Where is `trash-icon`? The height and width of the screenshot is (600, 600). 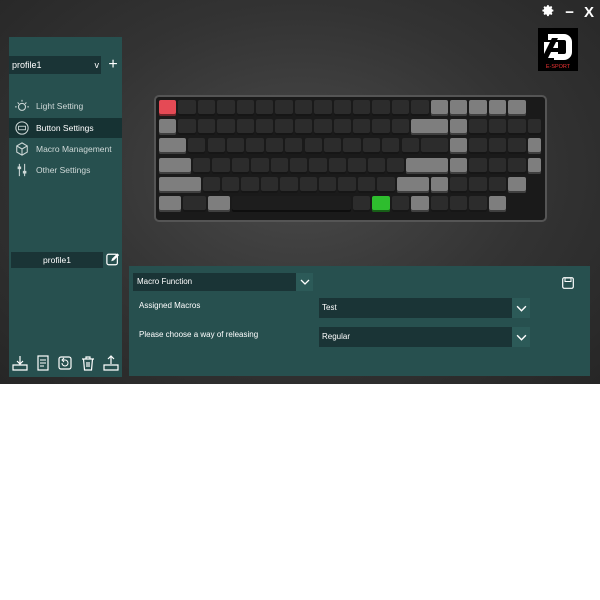 trash-icon is located at coordinates (88, 363).